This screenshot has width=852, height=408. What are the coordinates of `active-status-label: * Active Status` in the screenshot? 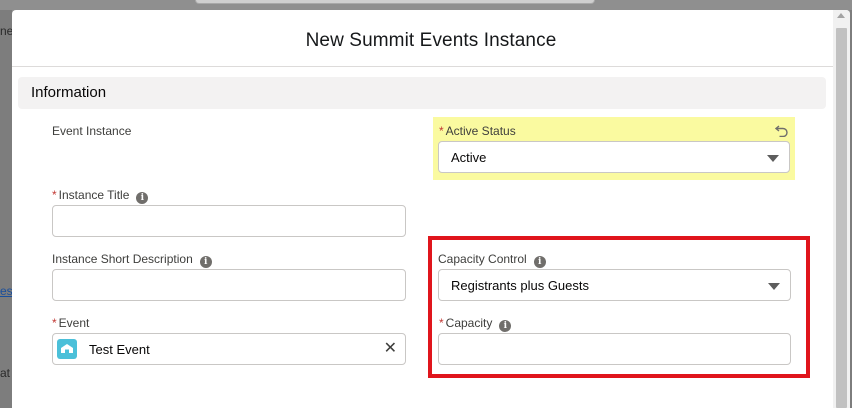 It's located at (477, 131).